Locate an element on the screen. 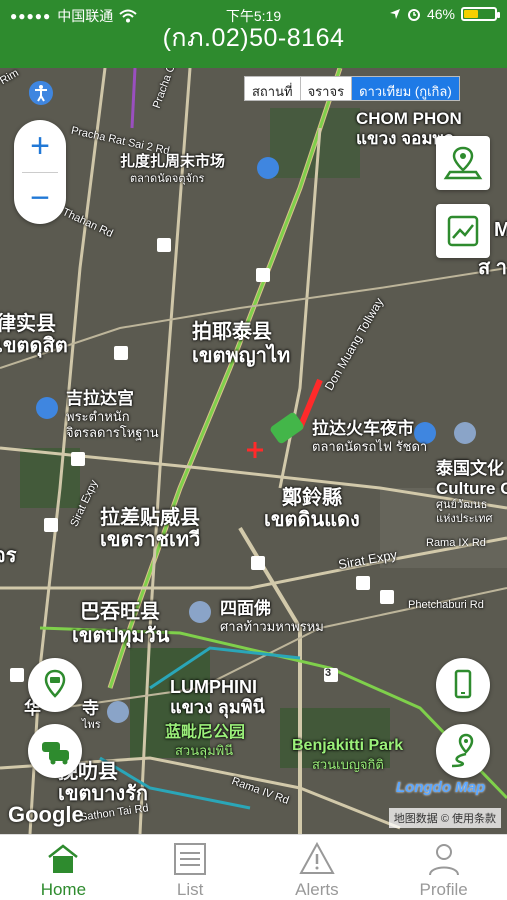 This screenshot has width=507, height=900. tab-alerts: Alerts is located at coordinates (317, 867).